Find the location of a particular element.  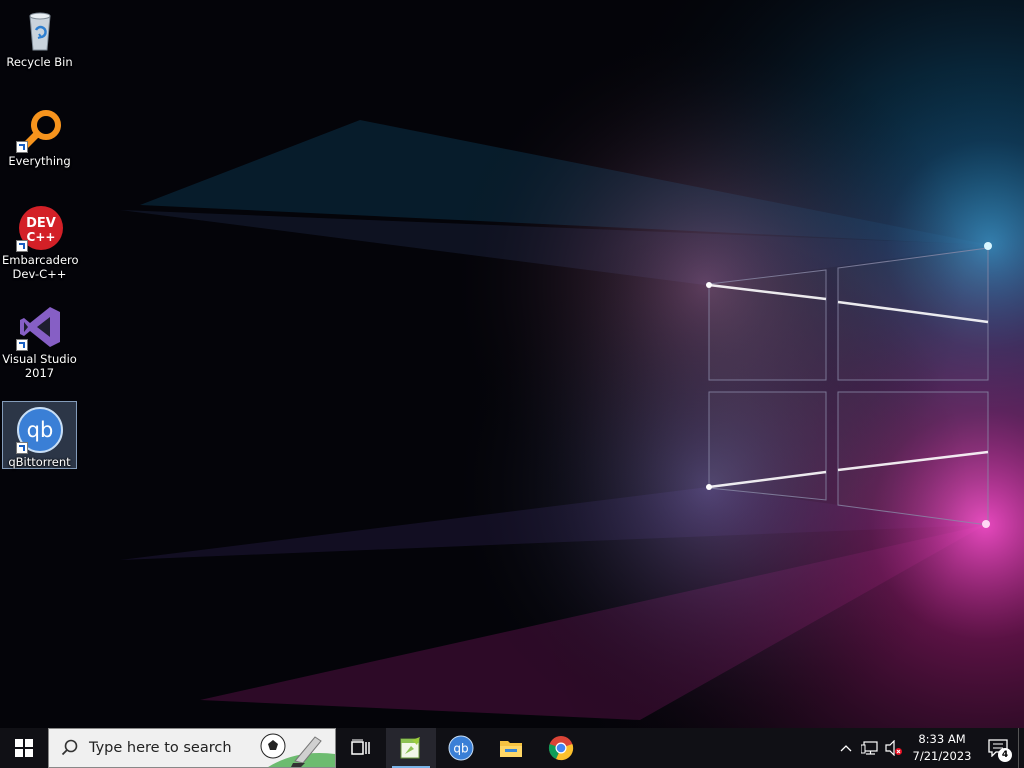

taskbar-search-box: Type here to search is located at coordinates (192, 748).